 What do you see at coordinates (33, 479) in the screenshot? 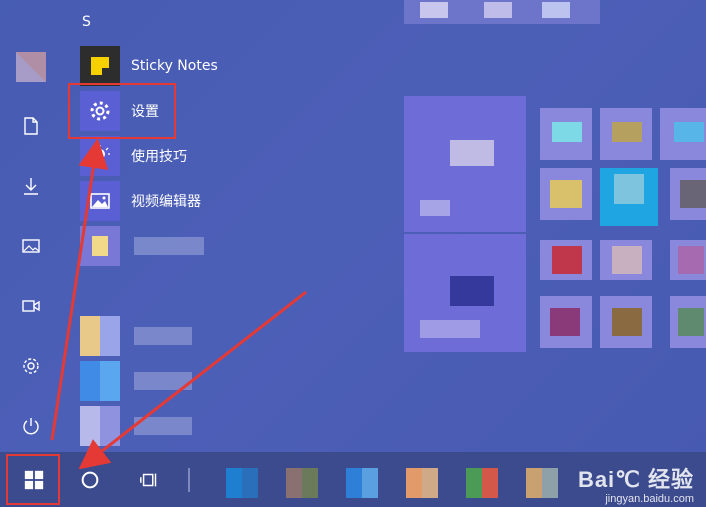
I see `start-highlight` at bounding box center [33, 479].